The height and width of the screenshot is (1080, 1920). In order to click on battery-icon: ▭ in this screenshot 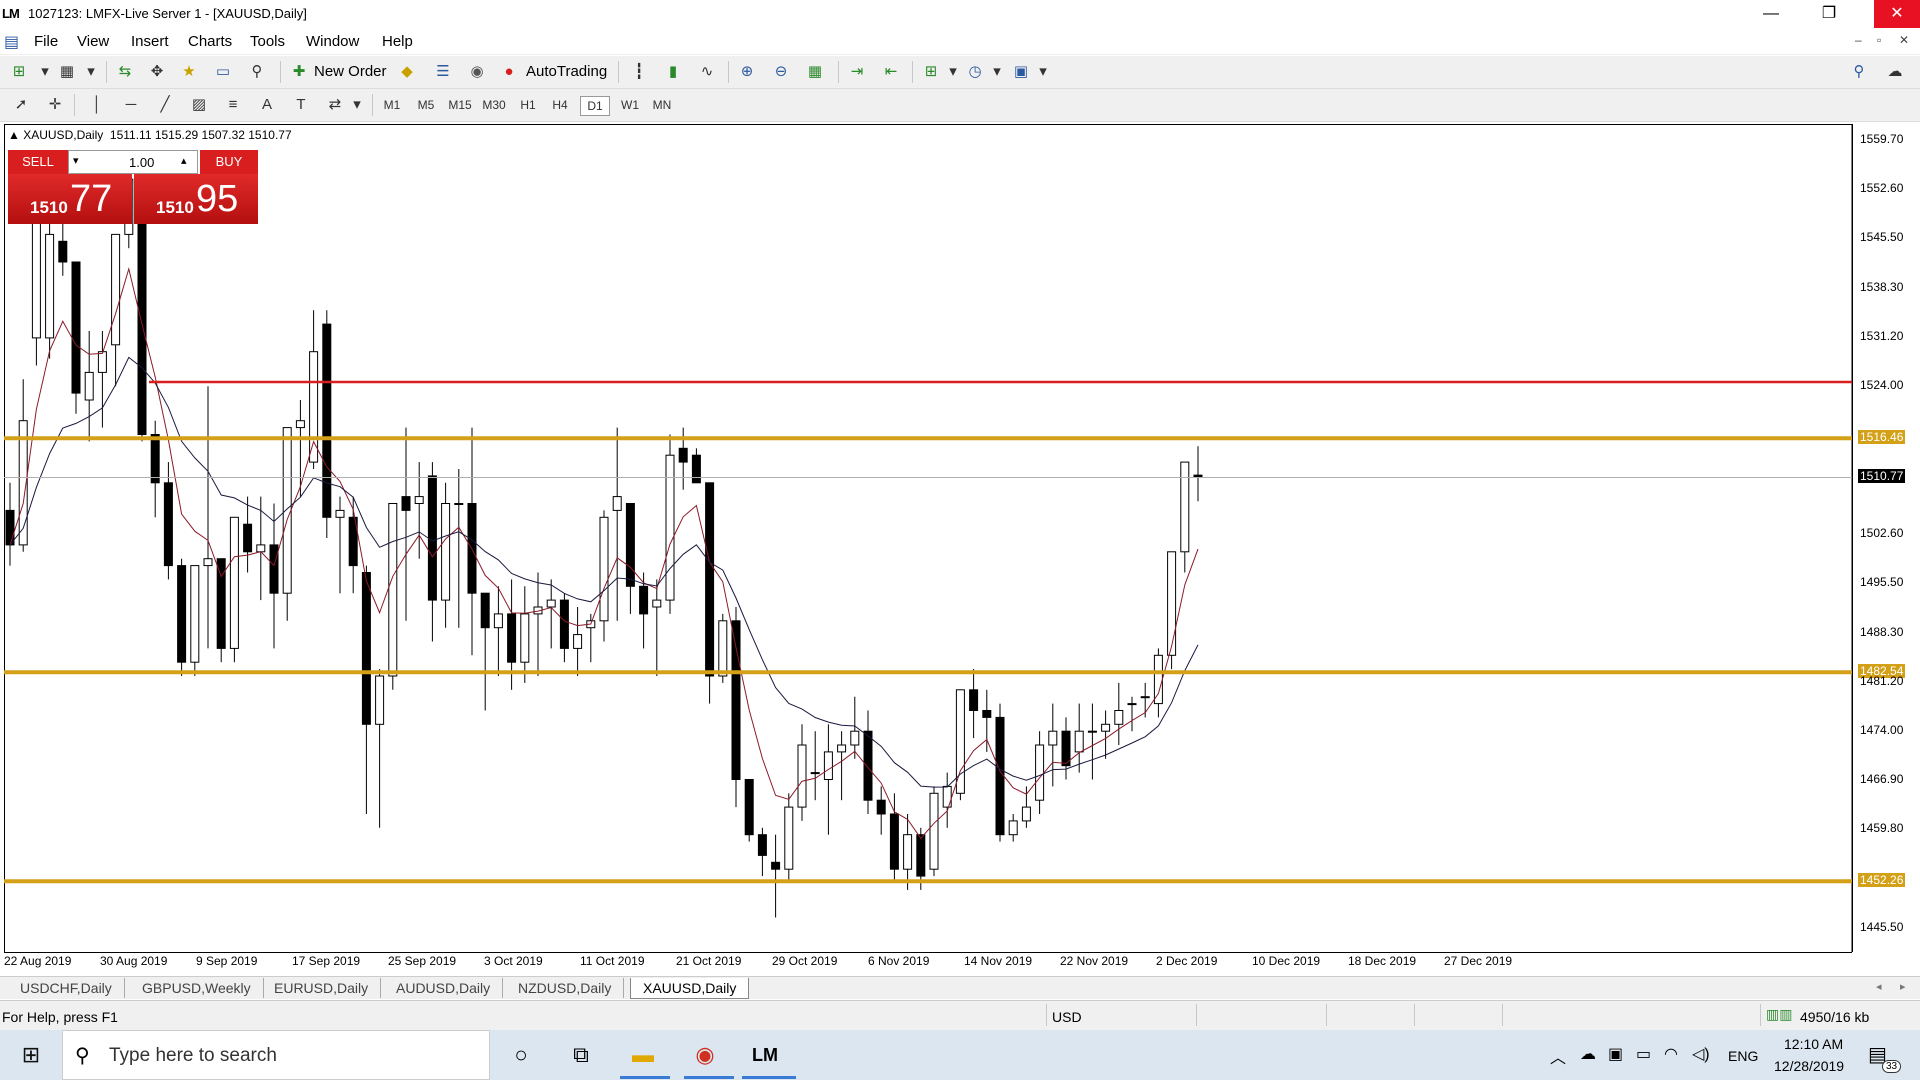, I will do `click(1643, 1054)`.